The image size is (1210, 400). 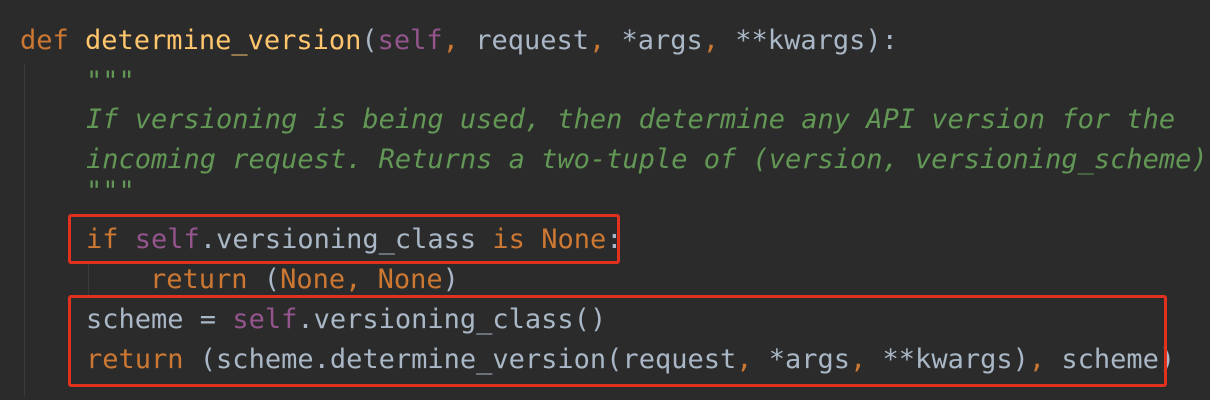 I want to click on highlight-box-if, so click(x=344, y=239).